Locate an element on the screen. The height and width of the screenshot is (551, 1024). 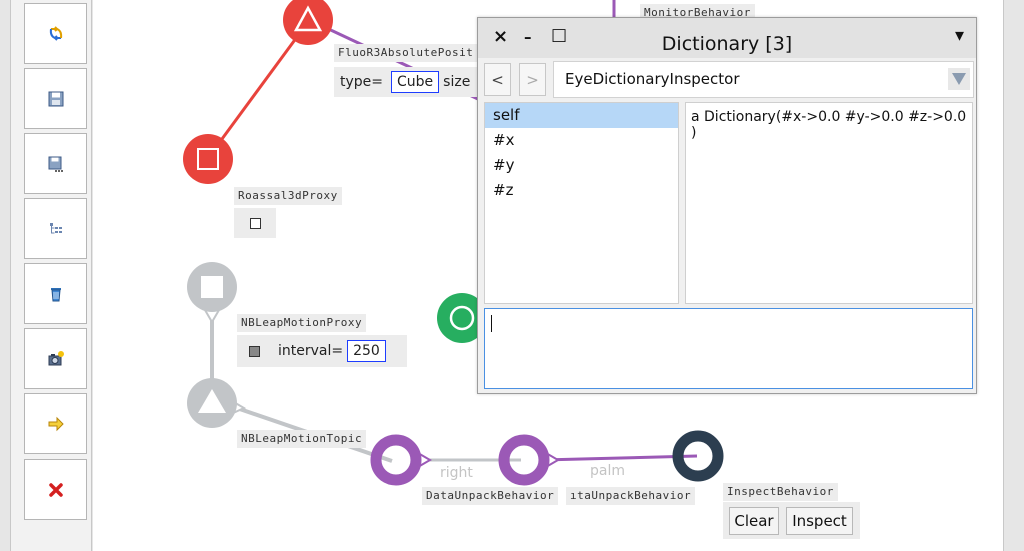
tag-fluo-absolute-position: FluoR3AbsolutePosit is located at coordinates (406, 53).